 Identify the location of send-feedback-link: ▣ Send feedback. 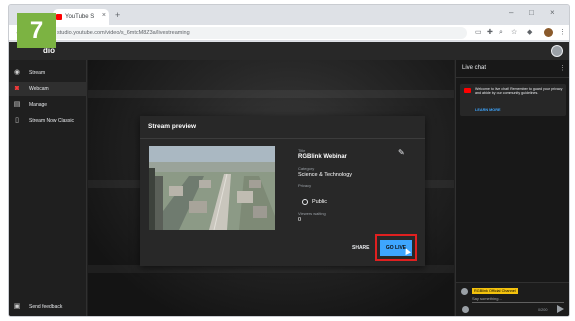
(48, 307).